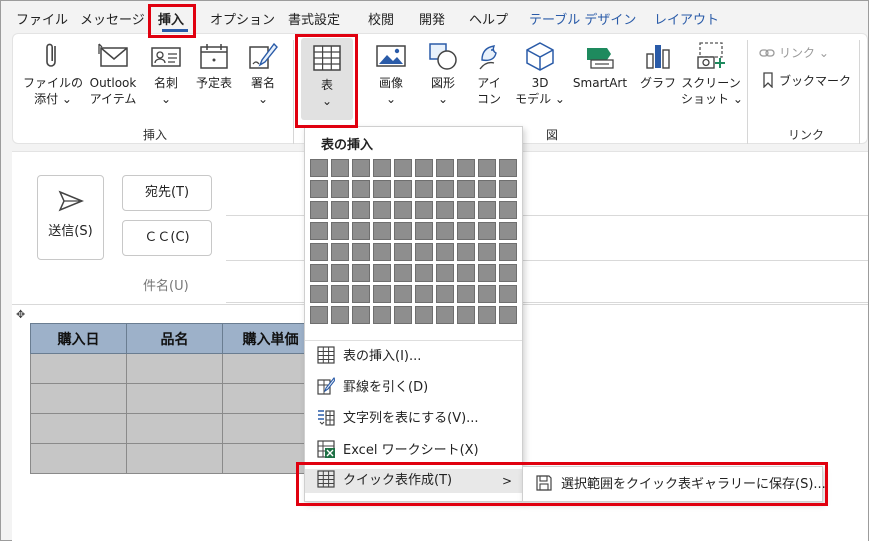  Describe the element at coordinates (263, 73) in the screenshot. I see `signature-button: 署名 ⌄` at that location.